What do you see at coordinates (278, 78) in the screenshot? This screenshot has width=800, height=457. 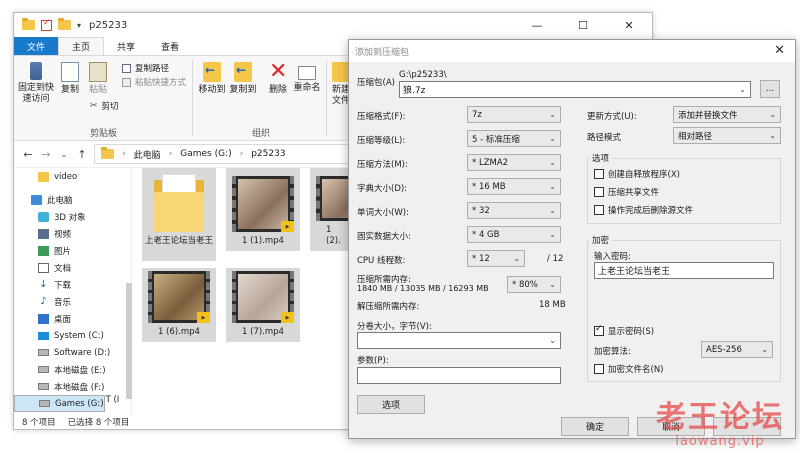 I see `delete-button: ✕ 删除` at bounding box center [278, 78].